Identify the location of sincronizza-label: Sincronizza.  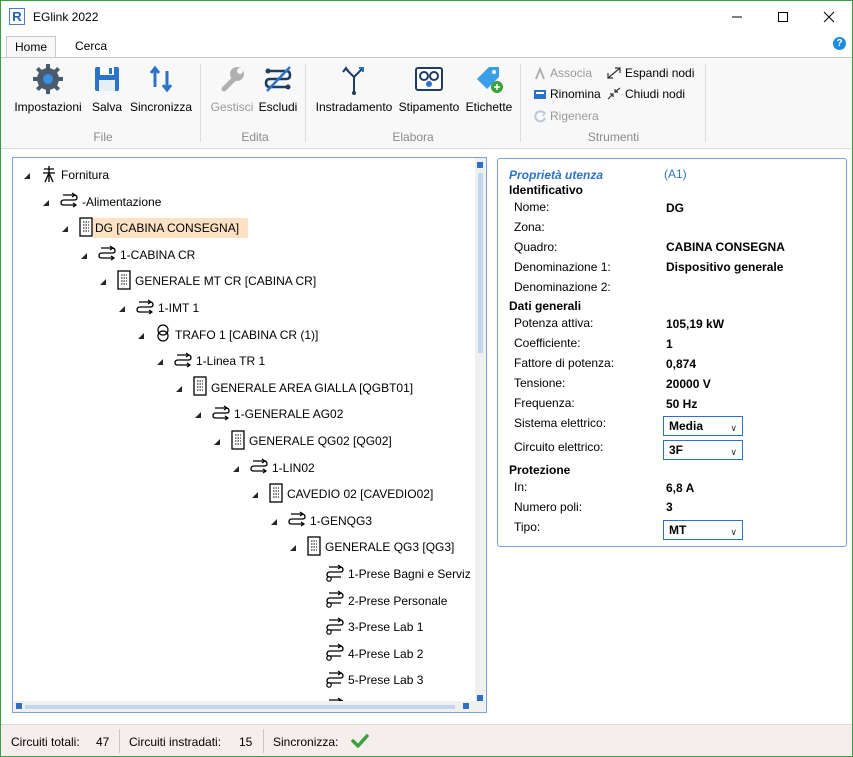
(161, 107).